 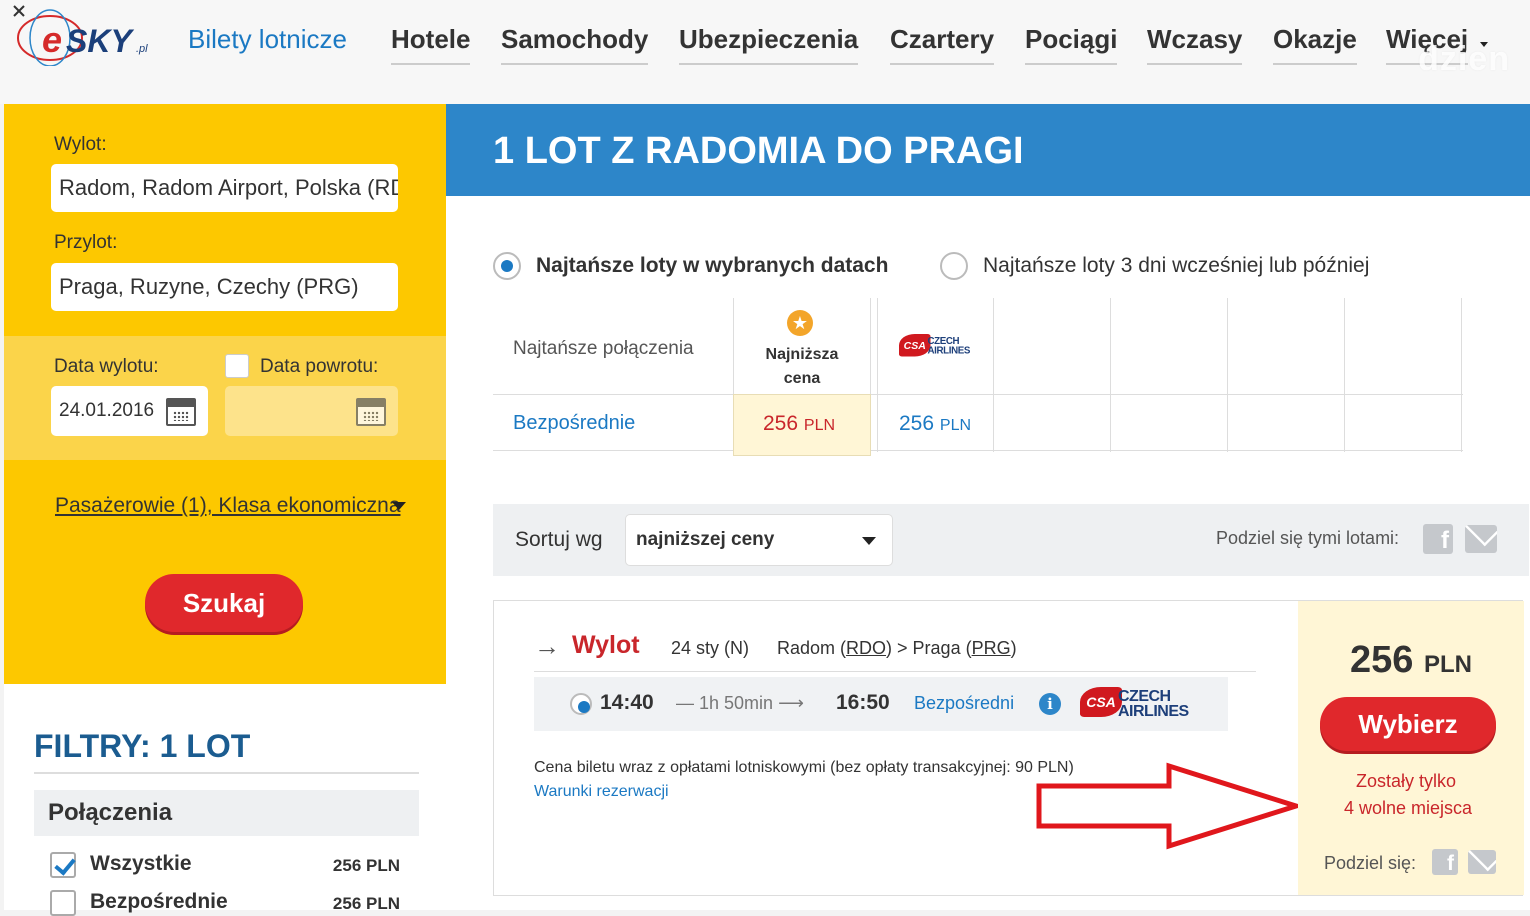 I want to click on arrival-input: Praga, Ruzyne, Czechy (PRG), so click(x=224, y=287).